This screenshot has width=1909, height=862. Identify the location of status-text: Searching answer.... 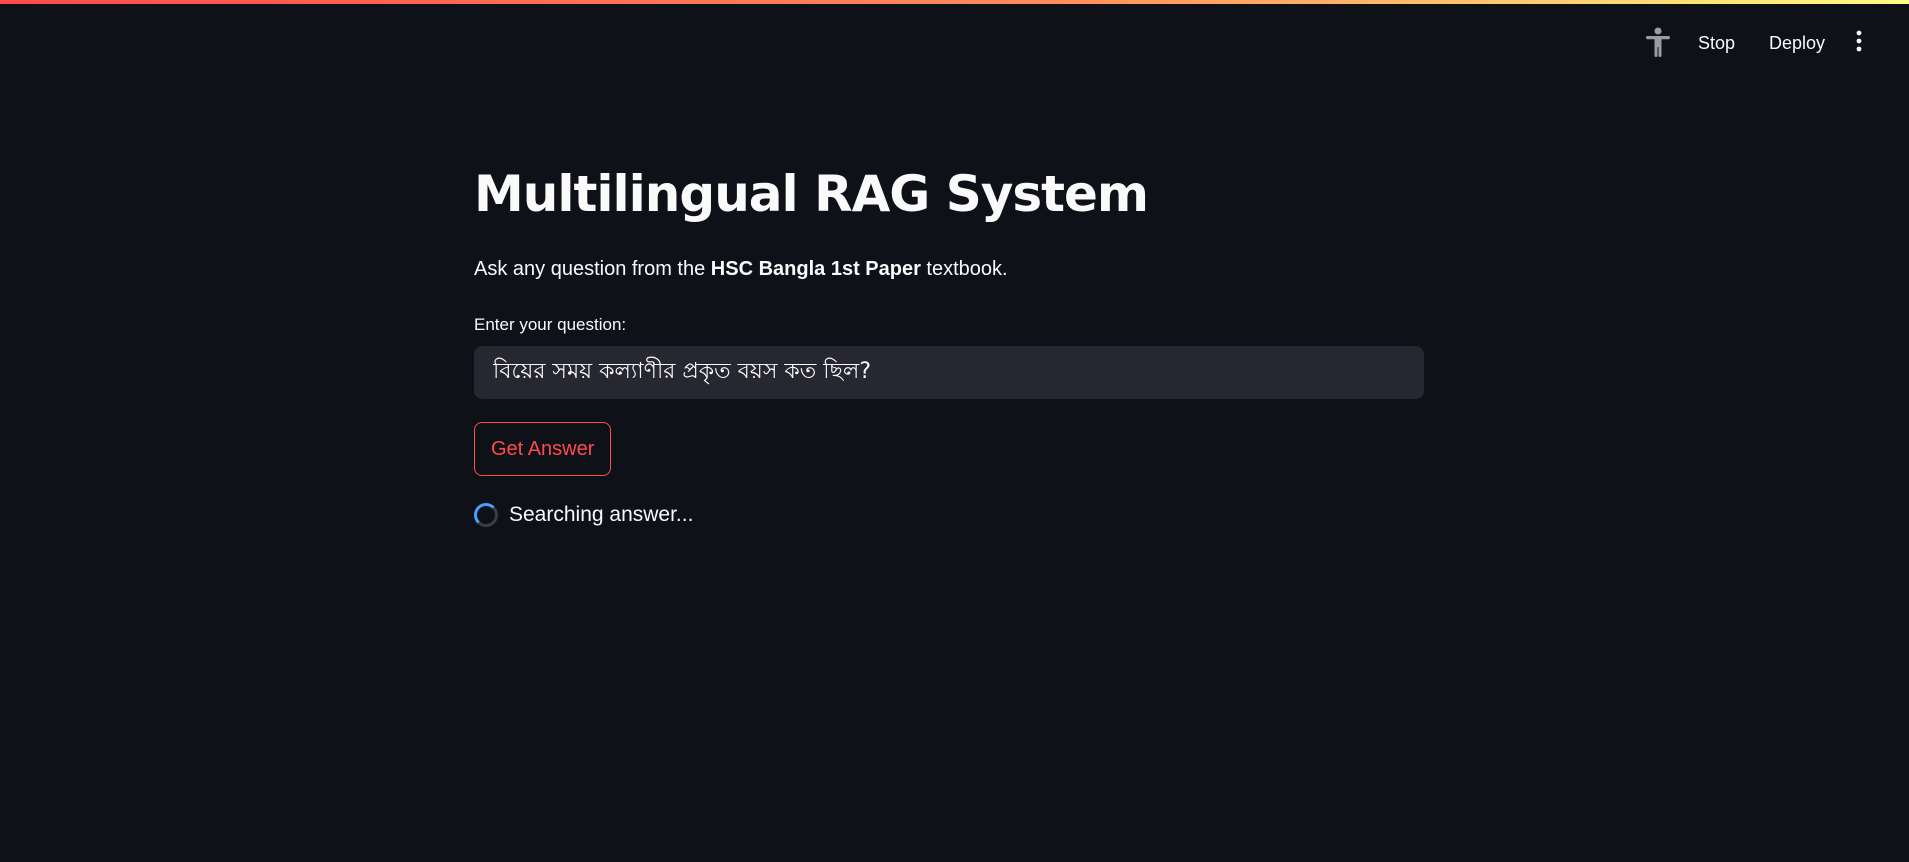
(601, 514).